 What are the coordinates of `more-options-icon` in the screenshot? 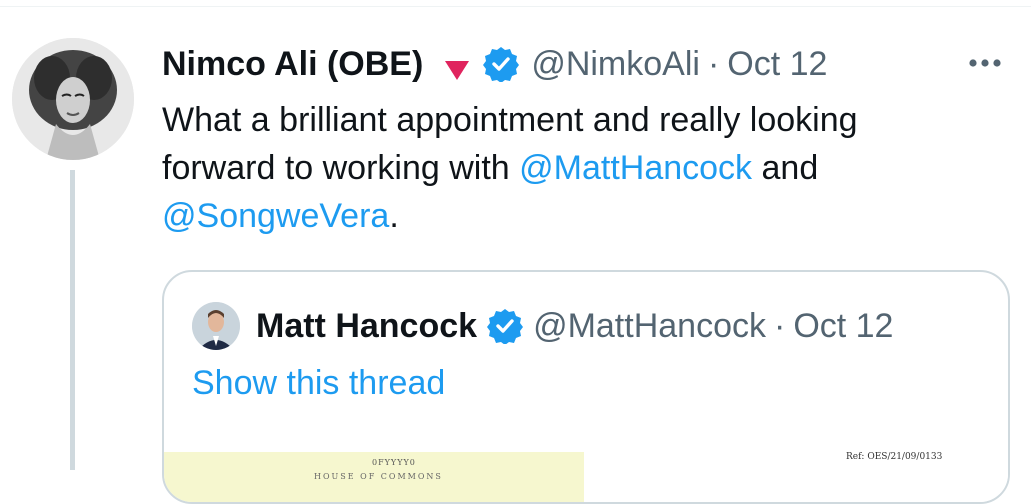 It's located at (985, 63).